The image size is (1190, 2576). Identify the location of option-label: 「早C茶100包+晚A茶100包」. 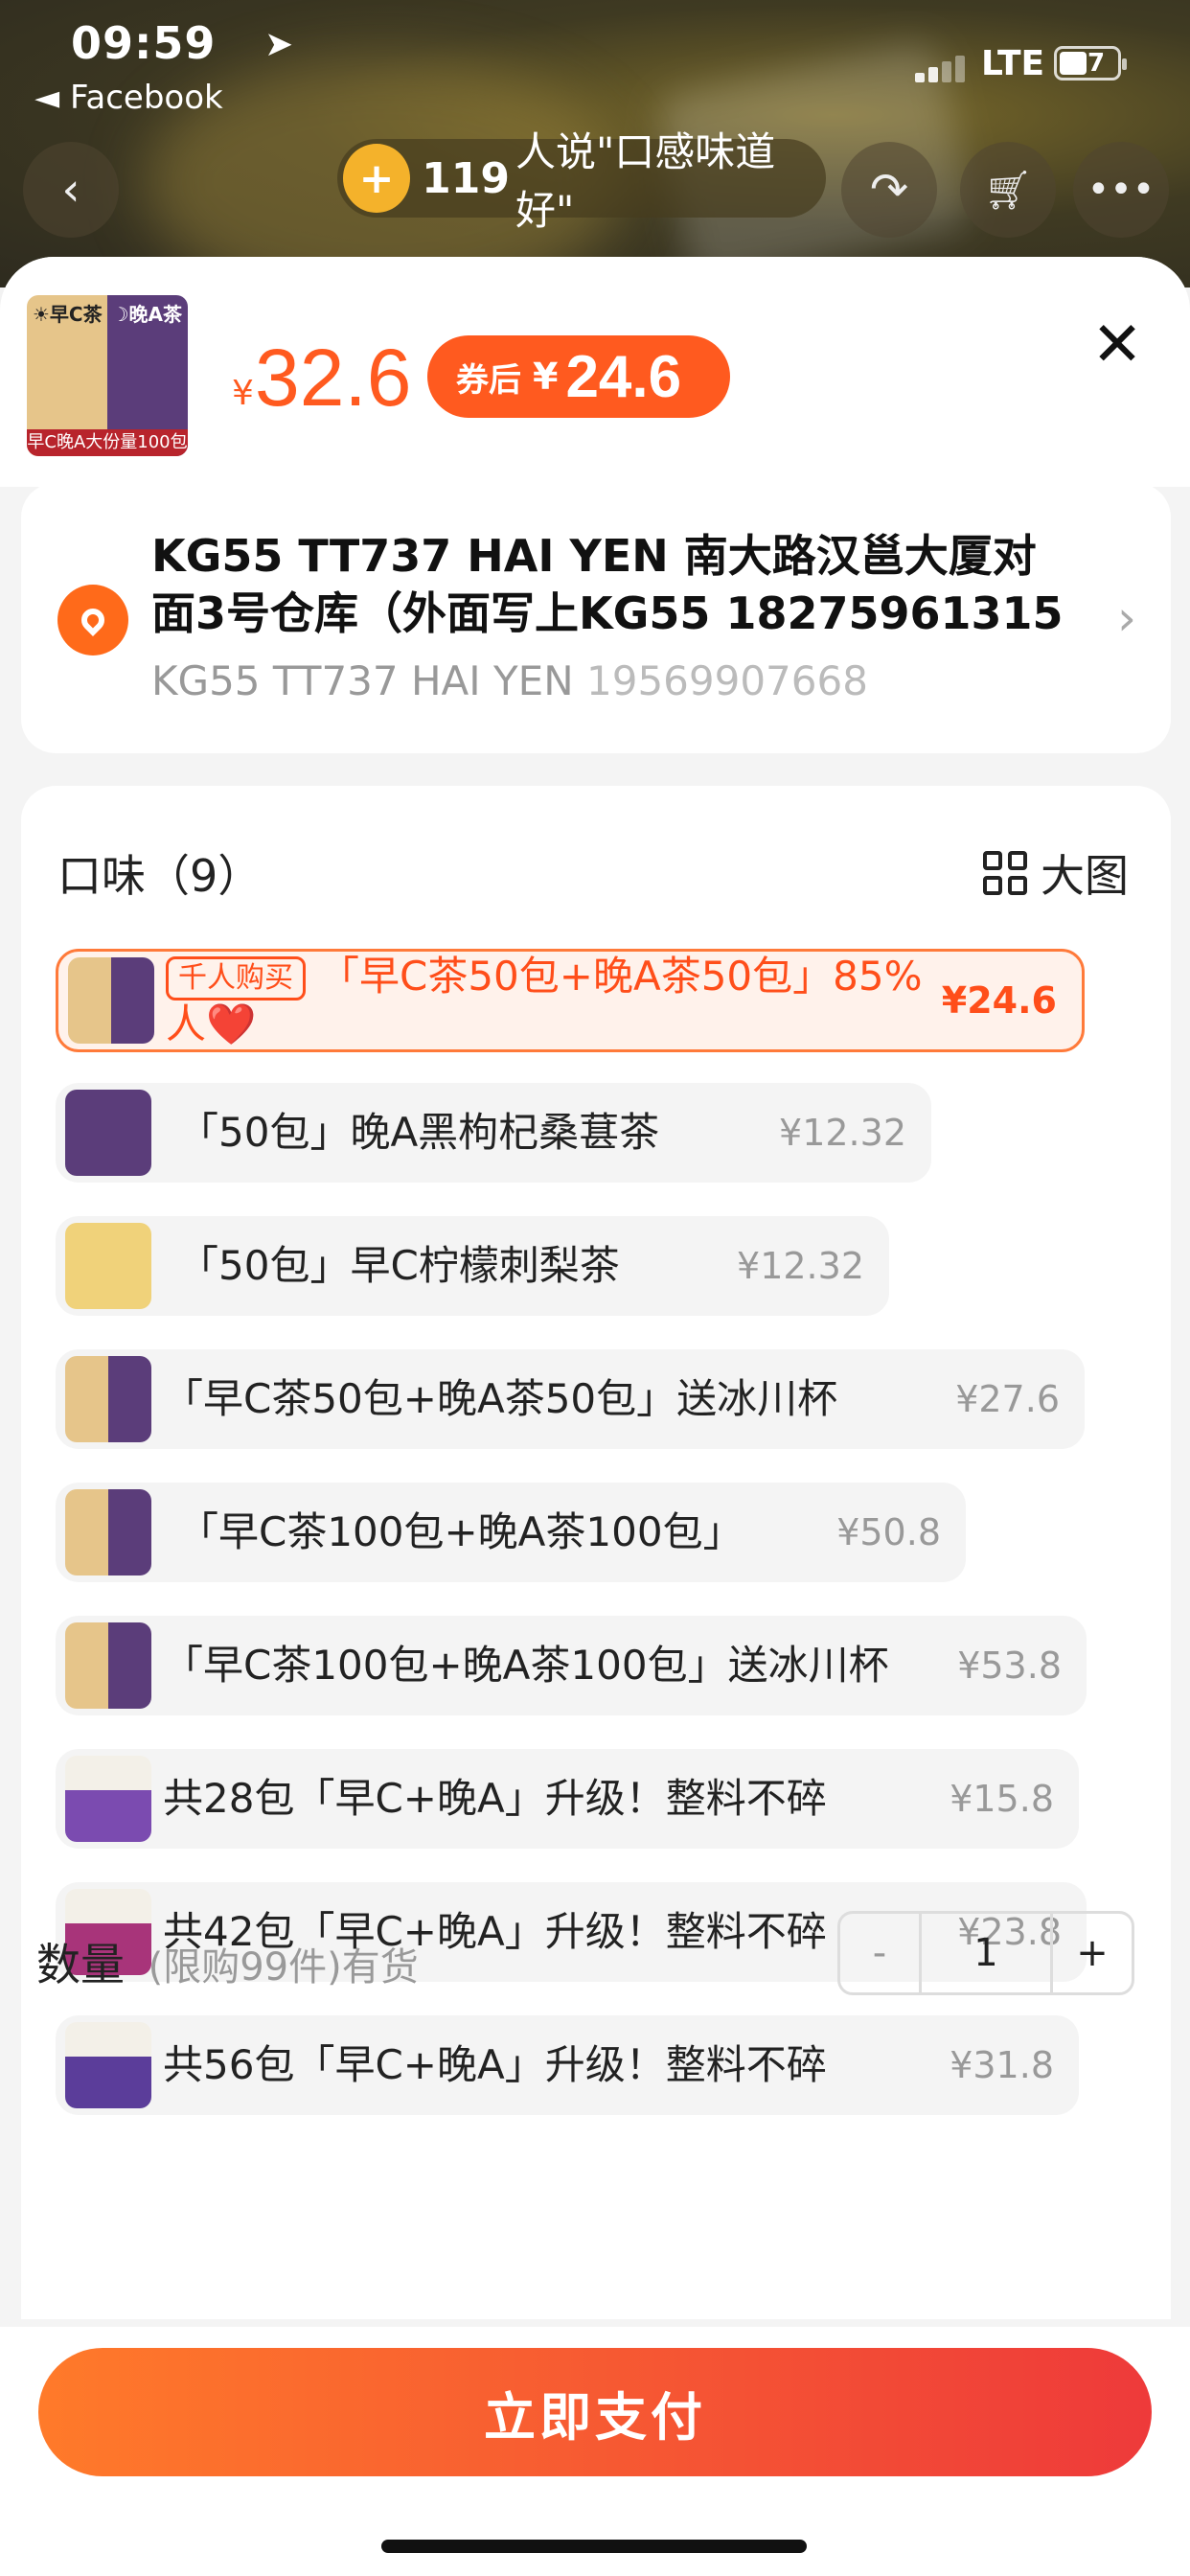
(461, 1531).